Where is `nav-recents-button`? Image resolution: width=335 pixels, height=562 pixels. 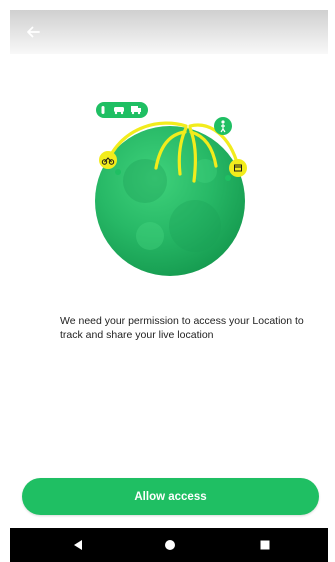
nav-recents-button is located at coordinates (265, 545).